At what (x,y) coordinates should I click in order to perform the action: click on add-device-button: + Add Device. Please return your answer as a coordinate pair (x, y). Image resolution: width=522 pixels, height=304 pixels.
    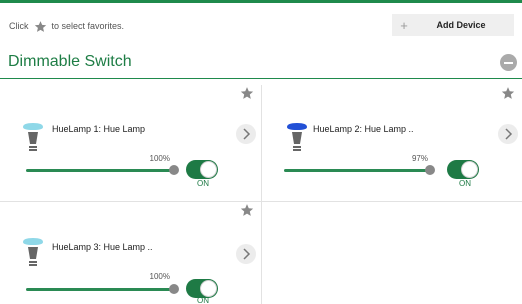
    Looking at the image, I should click on (453, 25).